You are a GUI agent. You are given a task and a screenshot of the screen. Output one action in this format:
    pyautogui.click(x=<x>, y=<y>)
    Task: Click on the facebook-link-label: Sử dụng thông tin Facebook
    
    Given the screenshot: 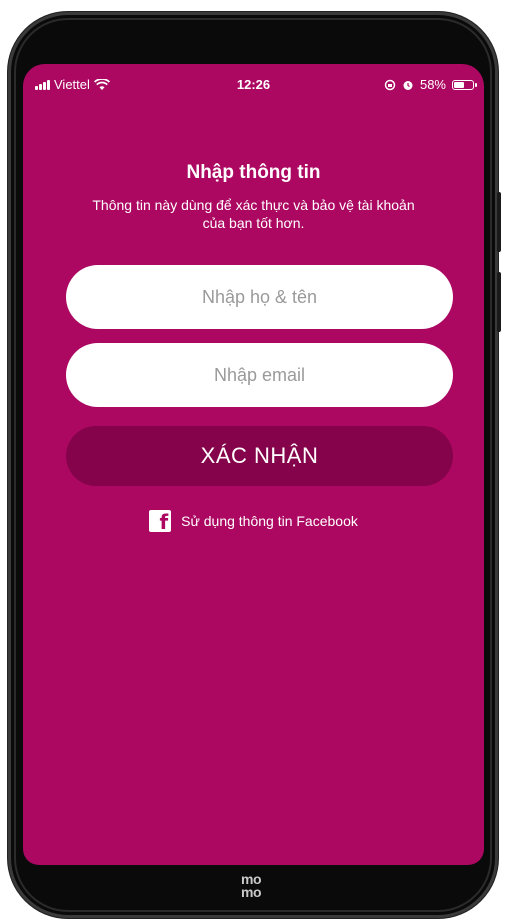 What is the action you would take?
    pyautogui.click(x=269, y=521)
    